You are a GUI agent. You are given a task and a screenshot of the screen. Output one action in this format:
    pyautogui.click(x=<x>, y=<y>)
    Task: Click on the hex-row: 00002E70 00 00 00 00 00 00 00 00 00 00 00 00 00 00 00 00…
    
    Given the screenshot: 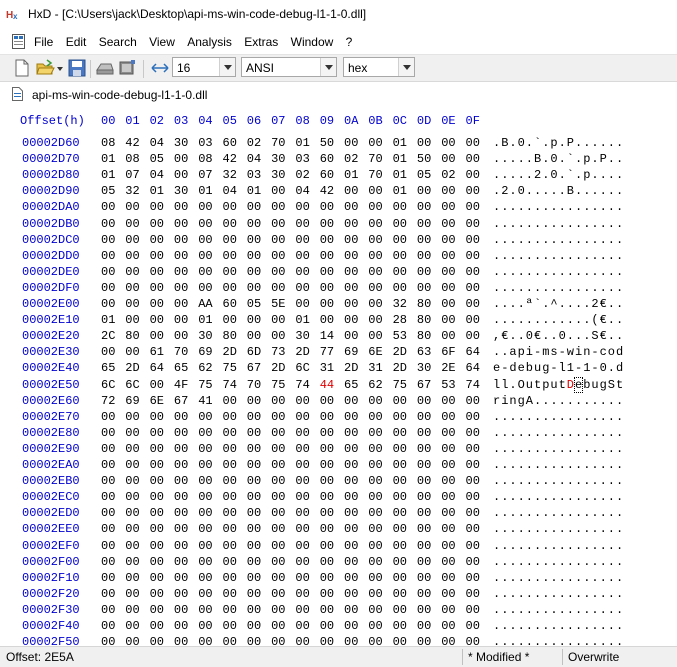 What is the action you would take?
    pyautogui.click(x=338, y=418)
    